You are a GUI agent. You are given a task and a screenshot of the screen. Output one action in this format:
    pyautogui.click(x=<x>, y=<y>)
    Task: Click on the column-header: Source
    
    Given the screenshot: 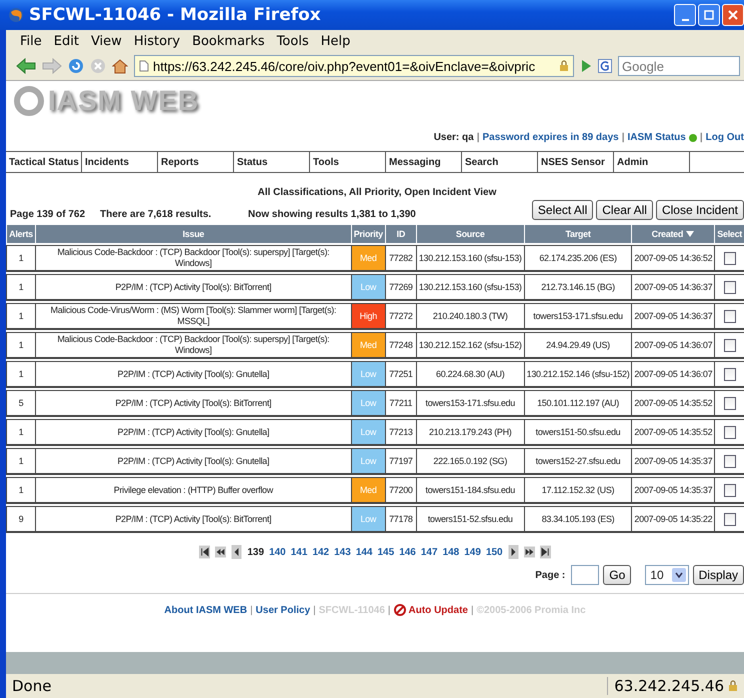 What is the action you would take?
    pyautogui.click(x=470, y=234)
    